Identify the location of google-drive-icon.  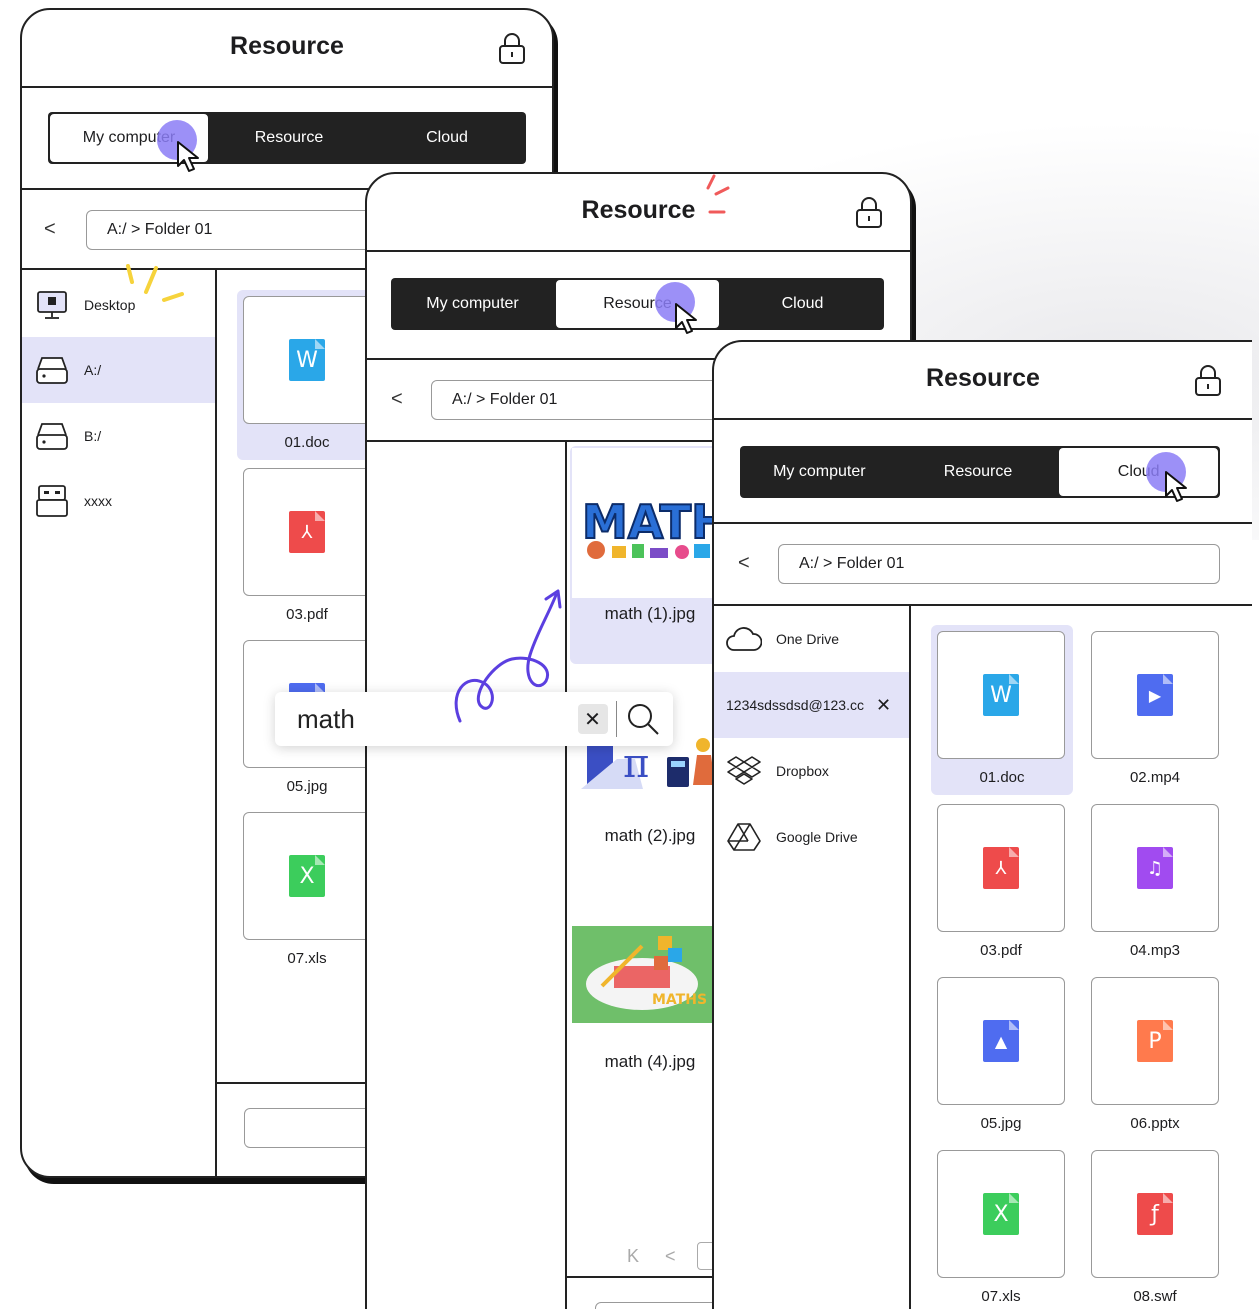
(744, 837).